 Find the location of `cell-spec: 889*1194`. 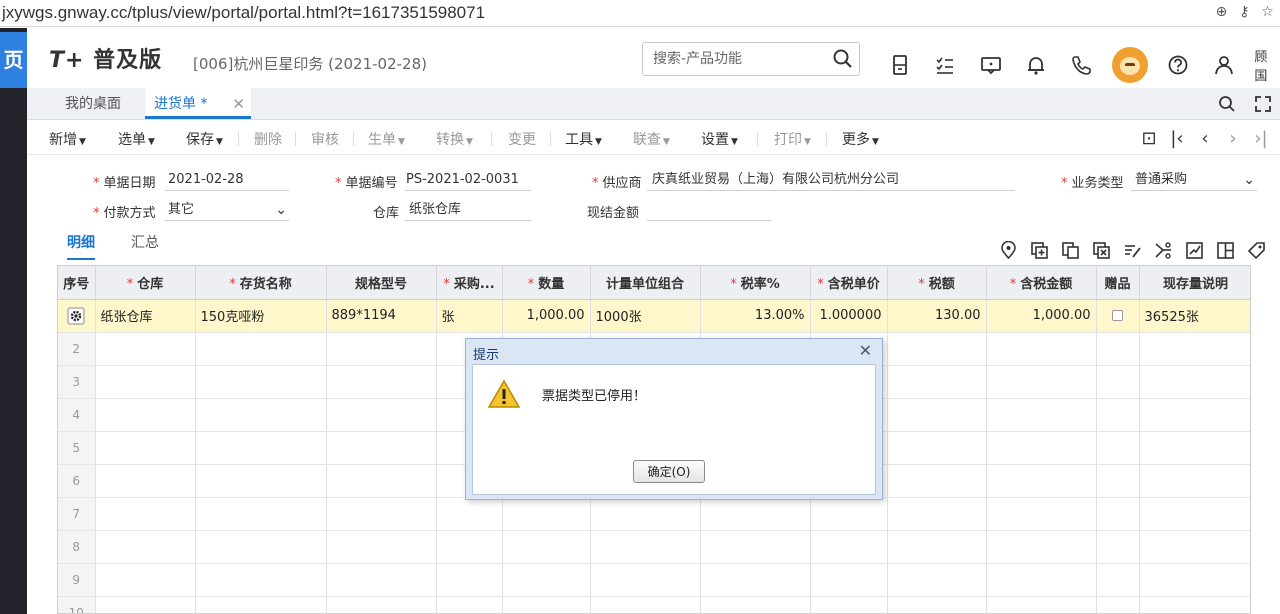

cell-spec: 889*1194 is located at coordinates (381, 316).